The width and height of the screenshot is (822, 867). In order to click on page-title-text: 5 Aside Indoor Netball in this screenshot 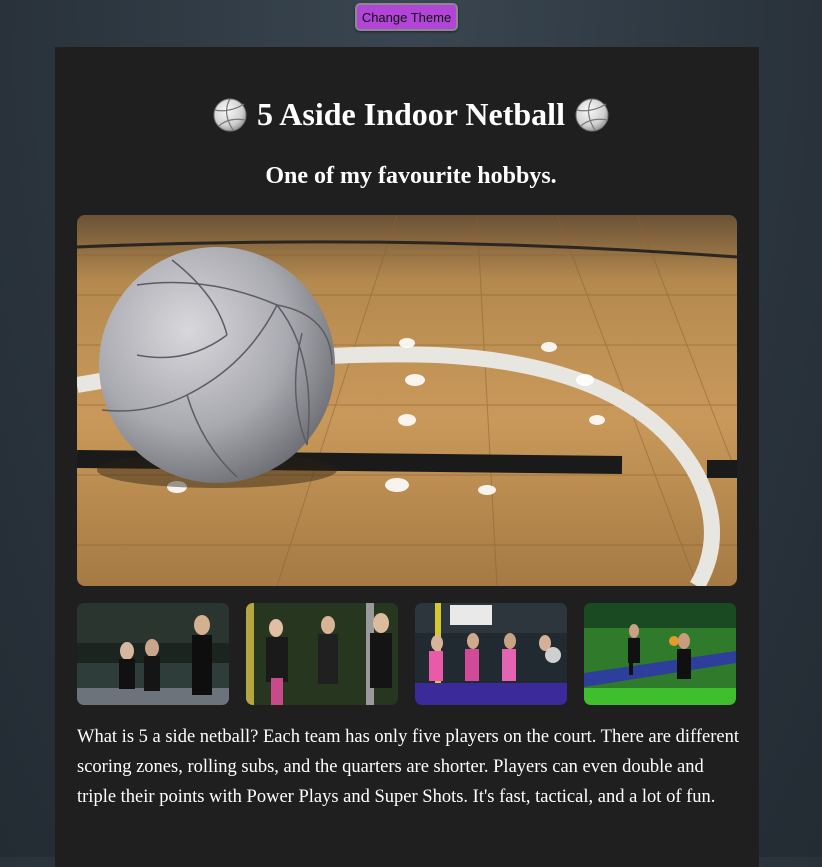, I will do `click(411, 114)`.